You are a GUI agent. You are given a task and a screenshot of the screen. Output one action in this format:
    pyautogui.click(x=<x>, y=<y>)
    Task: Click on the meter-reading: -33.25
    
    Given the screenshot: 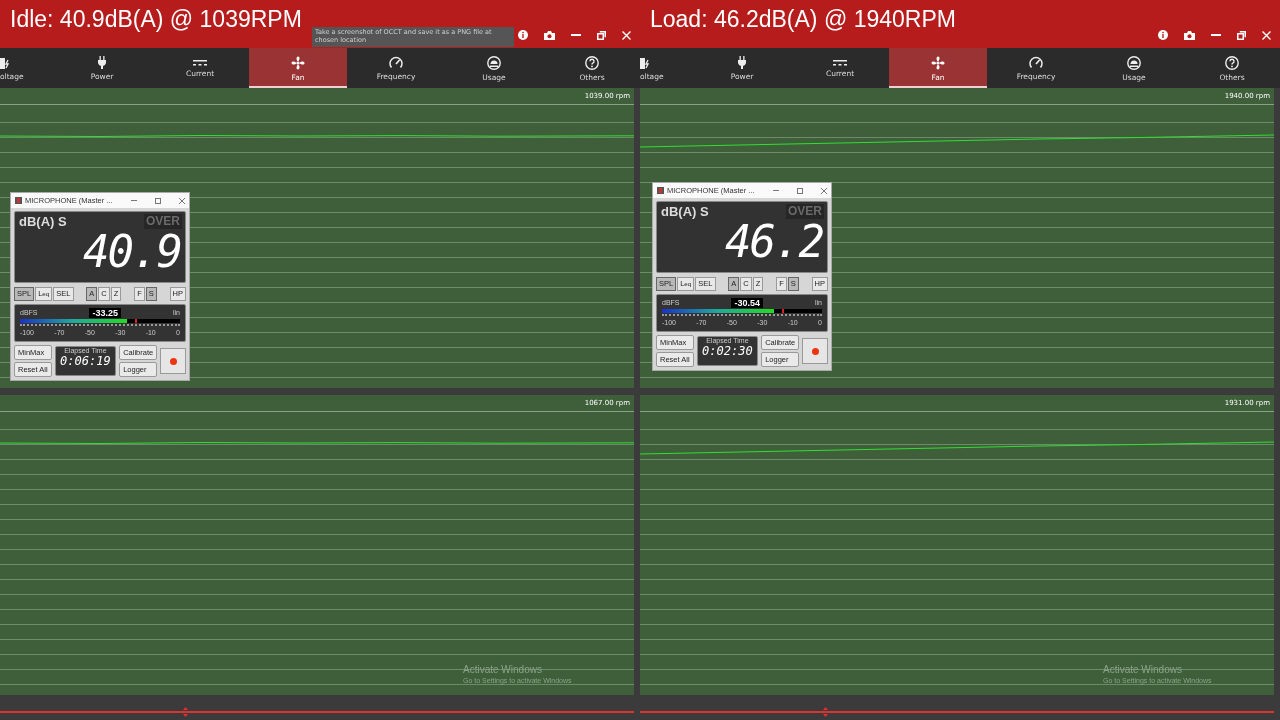 What is the action you would take?
    pyautogui.click(x=105, y=312)
    